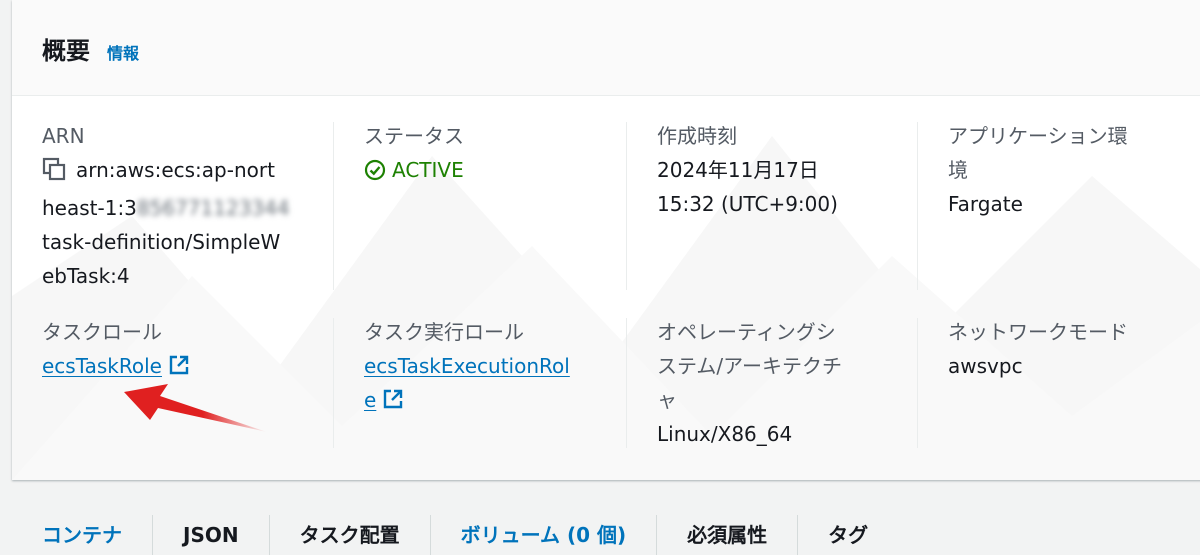 Image resolution: width=1200 pixels, height=555 pixels. Describe the element at coordinates (123, 52) in the screenshot. I see `info-link: 情報` at that location.